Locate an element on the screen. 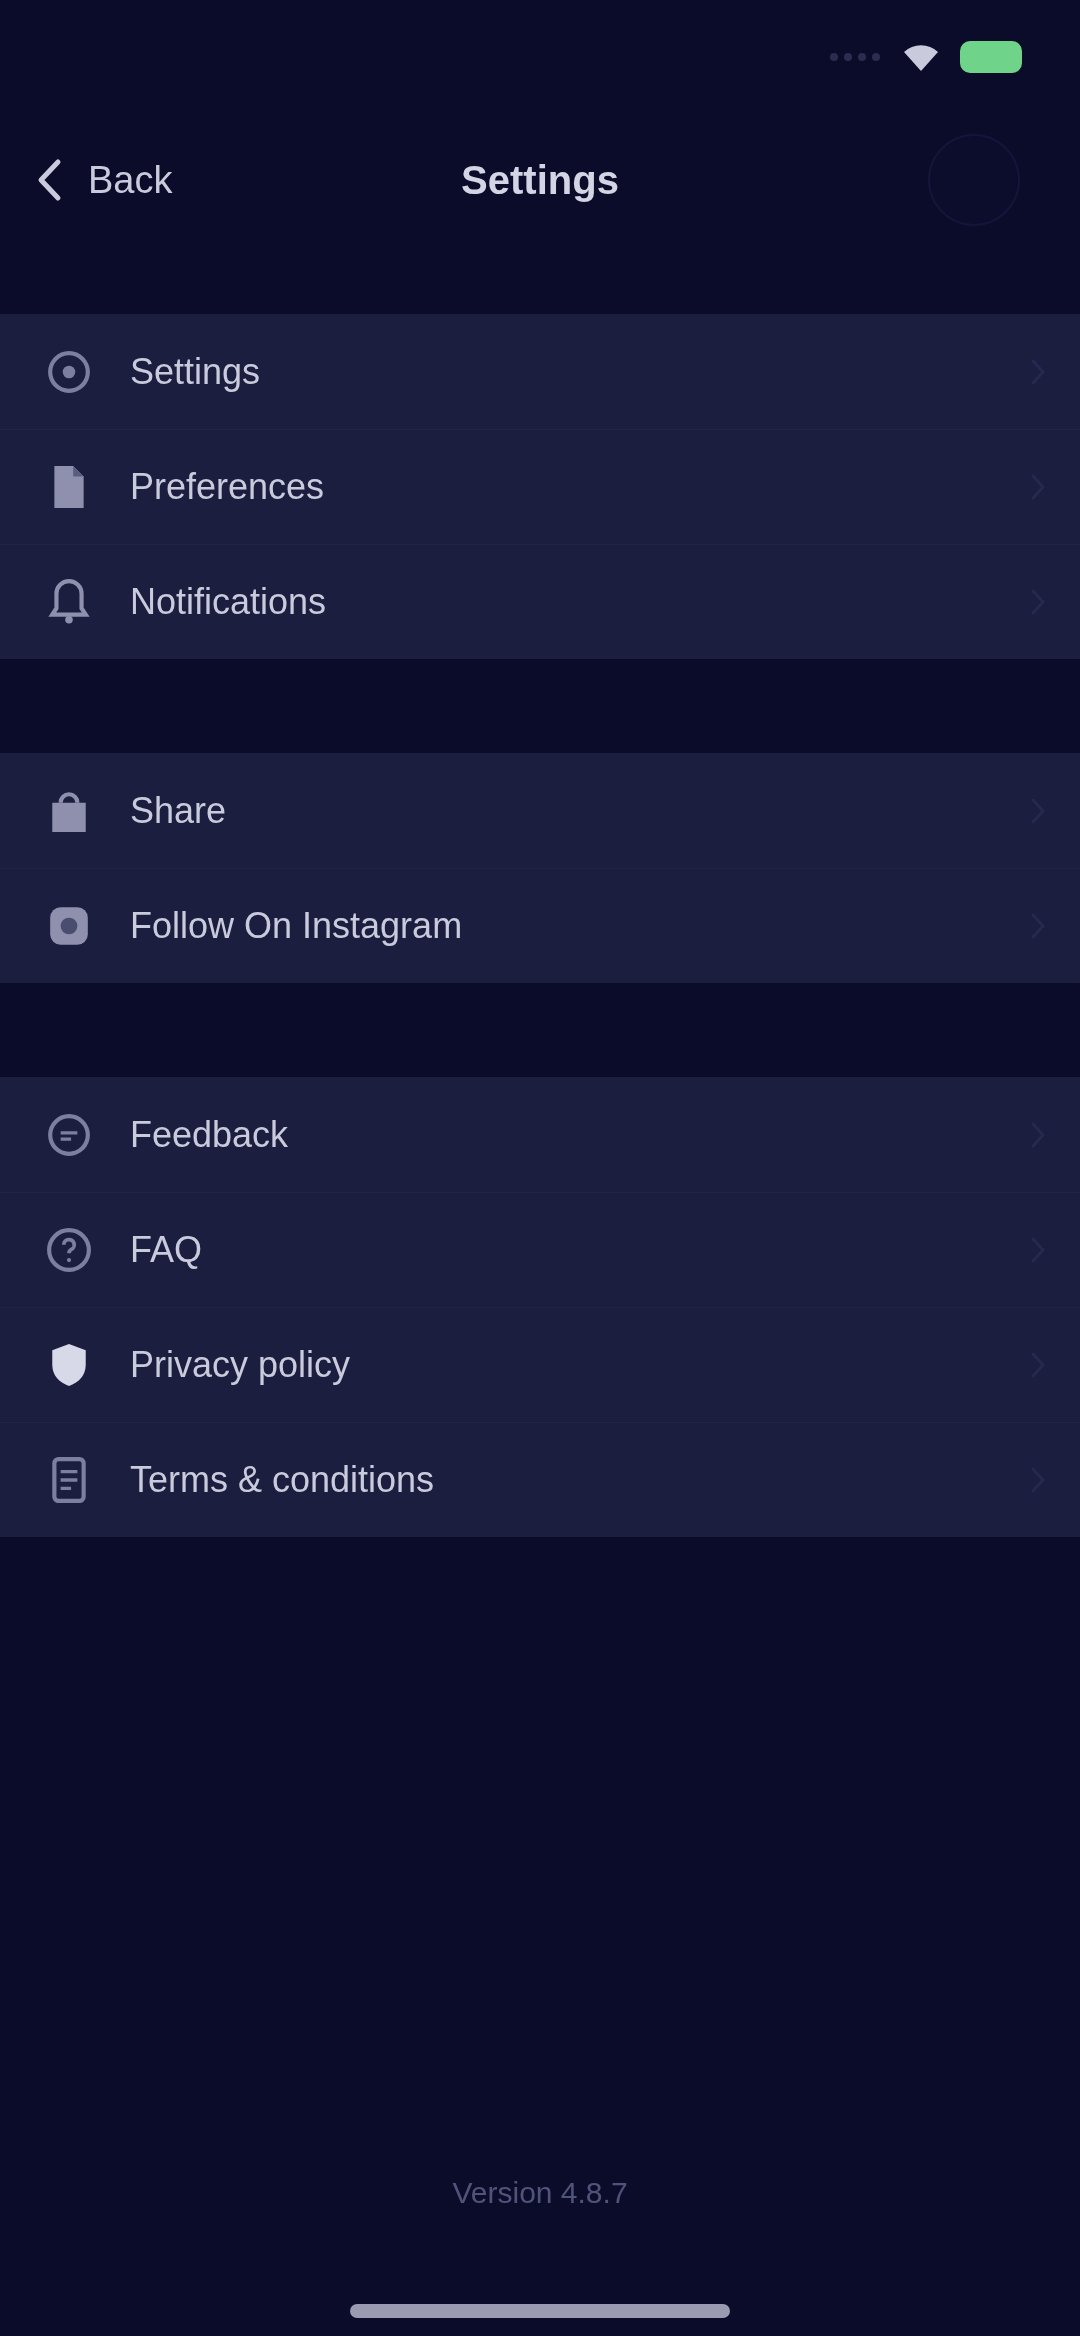  version-text: Version 4.8.7 is located at coordinates (540, 2193).